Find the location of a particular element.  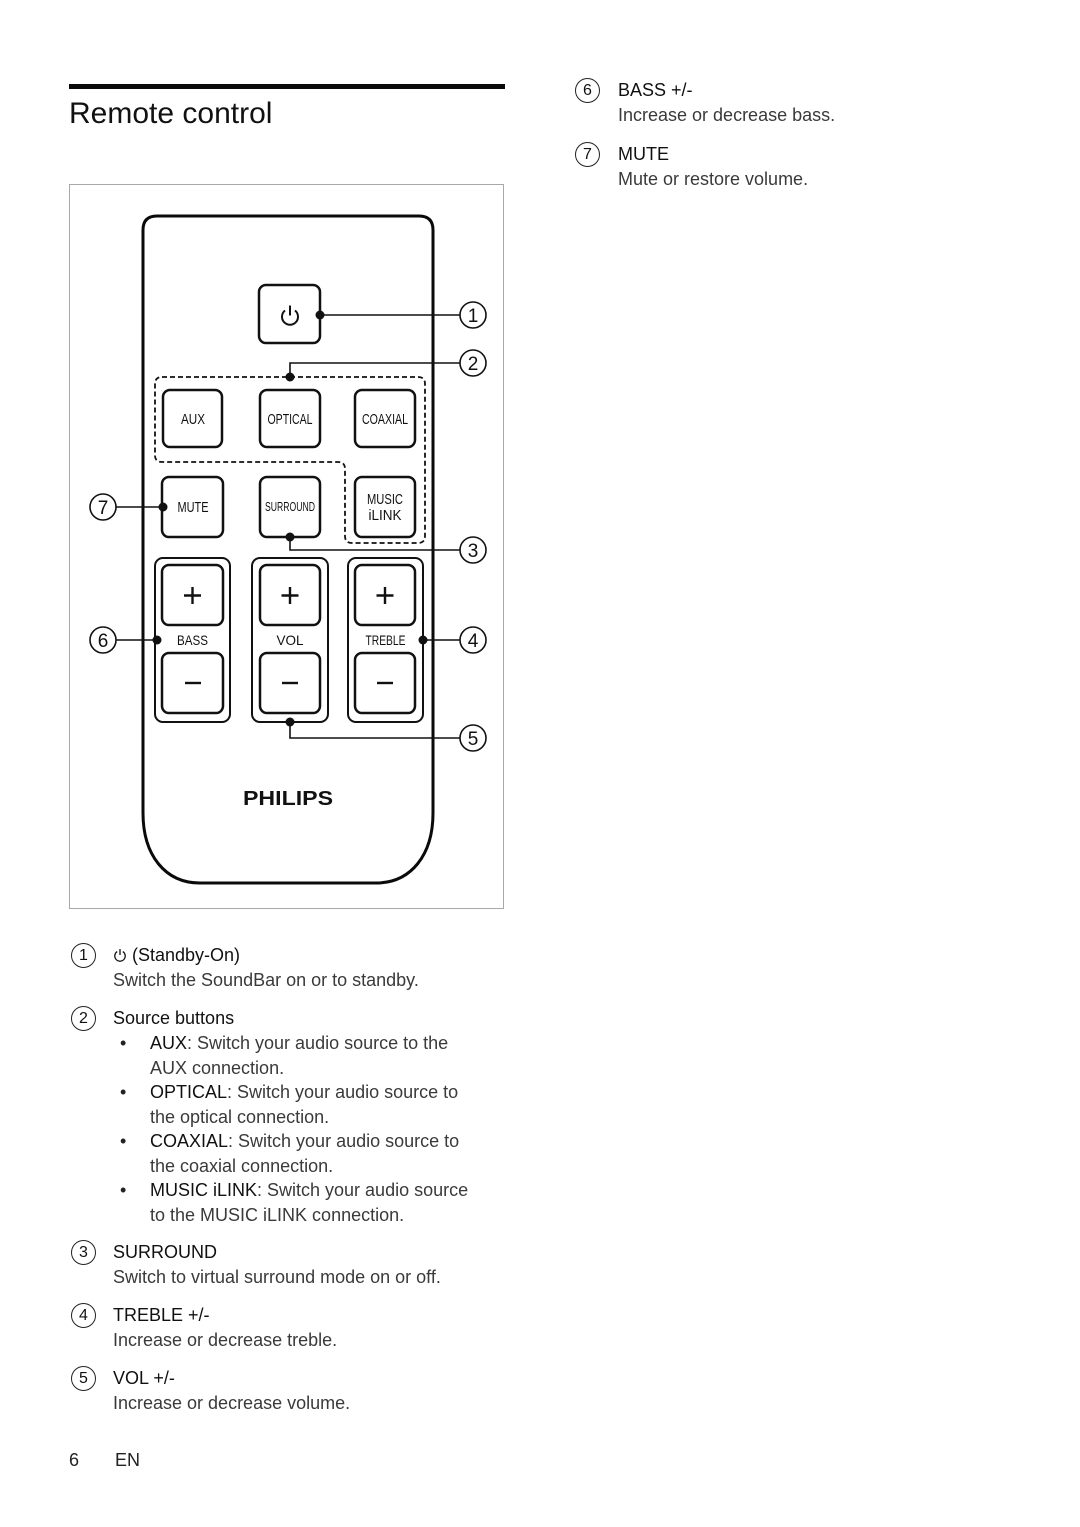

item-description: Mute or restore volume. is located at coordinates (713, 179).